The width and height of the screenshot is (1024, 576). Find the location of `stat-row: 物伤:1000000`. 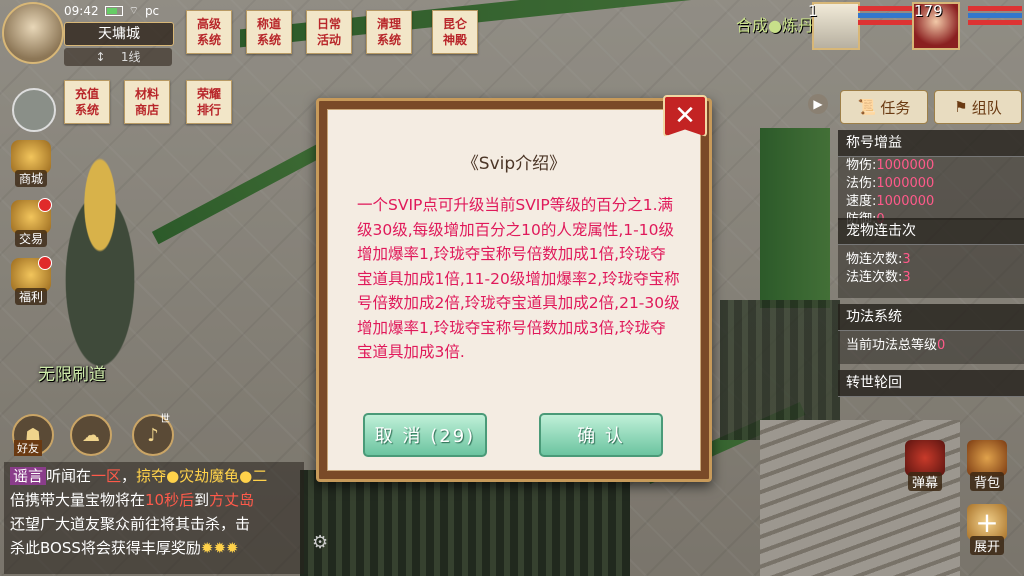

stat-row: 物伤:1000000 is located at coordinates (931, 166).